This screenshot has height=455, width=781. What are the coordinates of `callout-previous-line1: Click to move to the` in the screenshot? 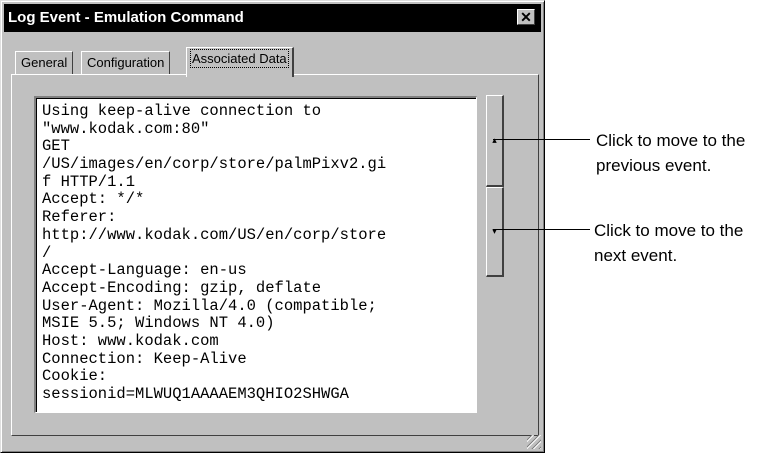 It's located at (671, 140).